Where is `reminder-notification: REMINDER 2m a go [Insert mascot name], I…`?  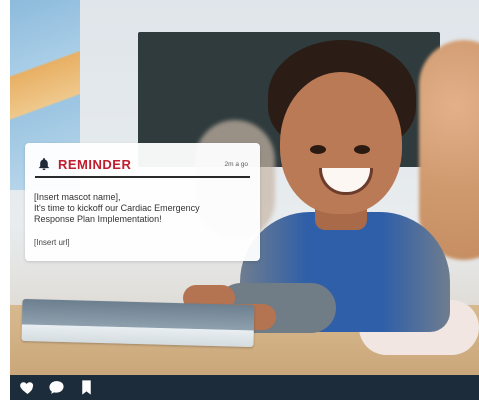 reminder-notification: REMINDER 2m a go [Insert mascot name], I… is located at coordinates (142, 202).